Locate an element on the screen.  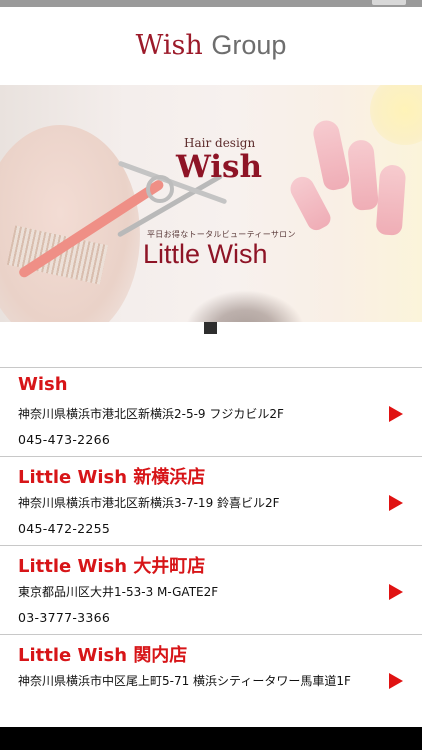
salon-address: 神奈川県横浜市港北区新横浜2-5-9 フジカビル2F is located at coordinates (151, 414).